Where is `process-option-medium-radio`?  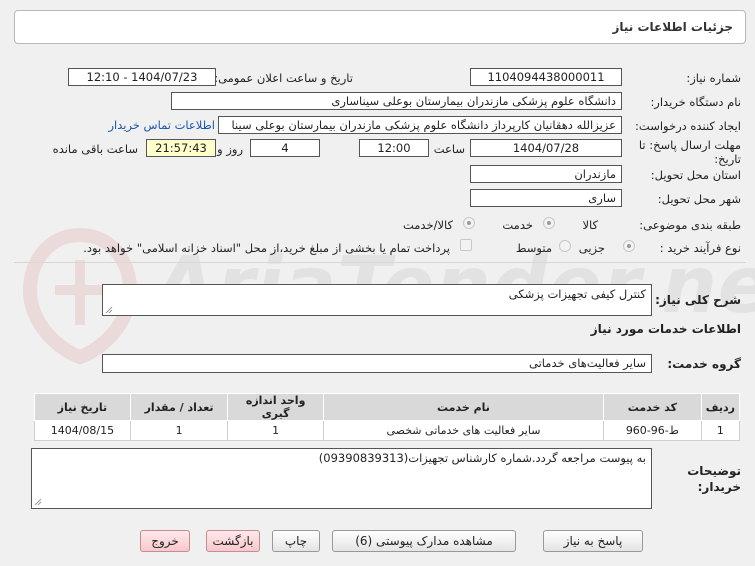
process-option-medium-radio is located at coordinates (565, 246).